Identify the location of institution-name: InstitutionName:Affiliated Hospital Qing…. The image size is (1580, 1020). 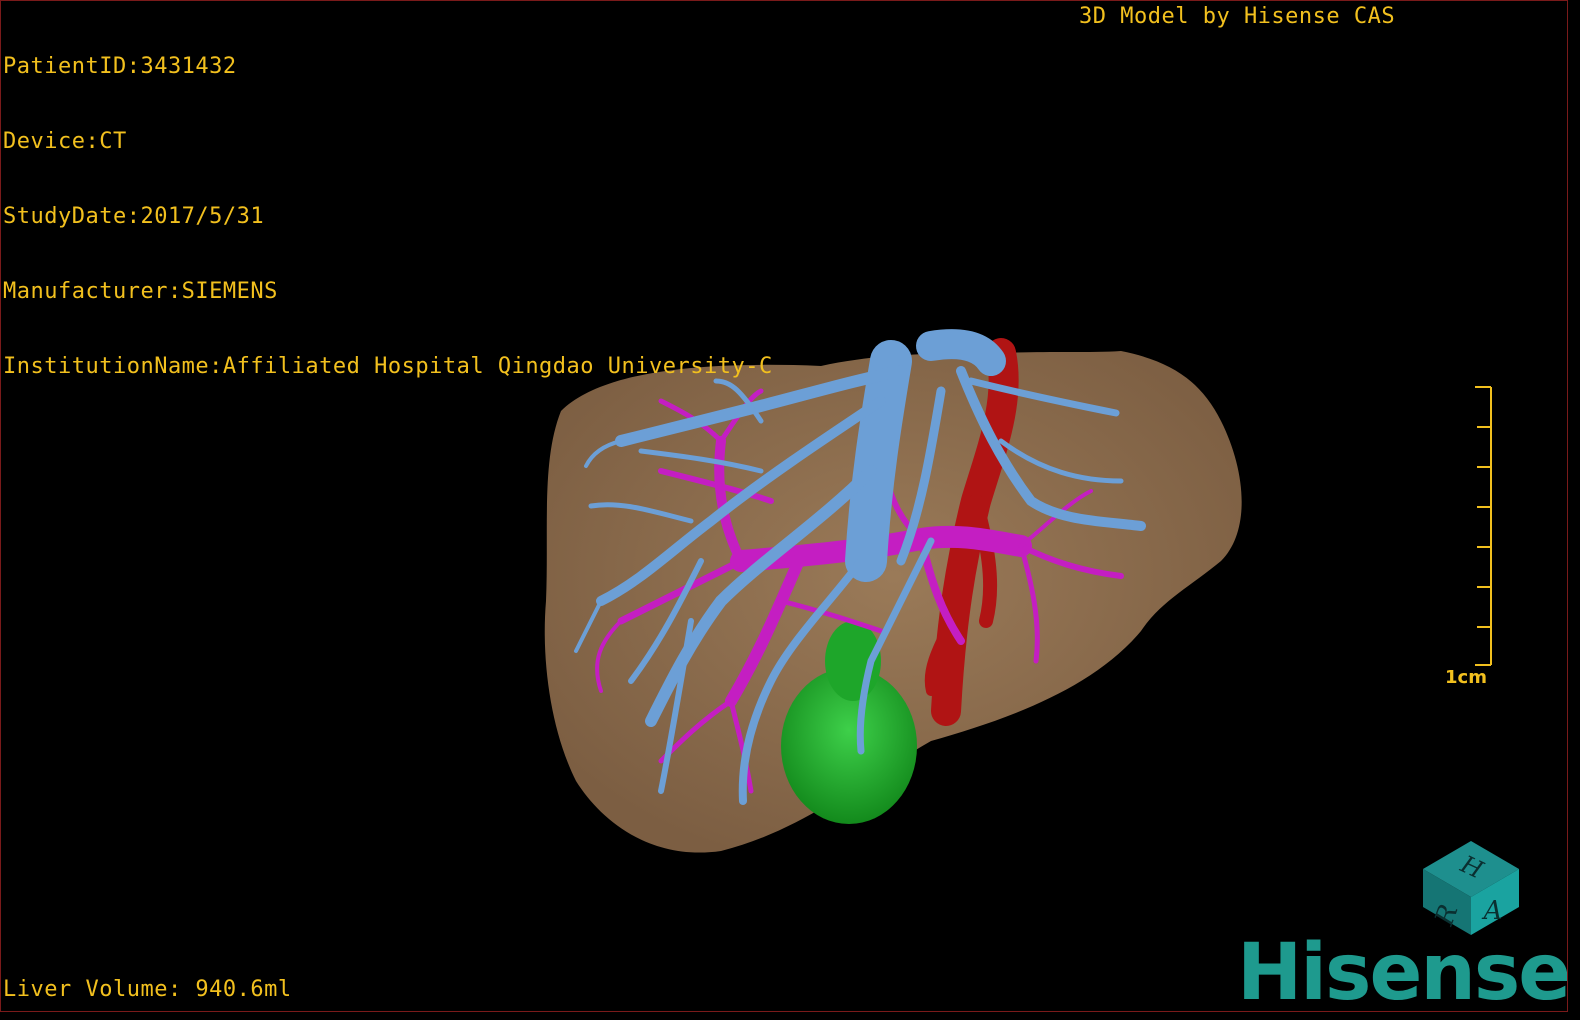
(388, 366).